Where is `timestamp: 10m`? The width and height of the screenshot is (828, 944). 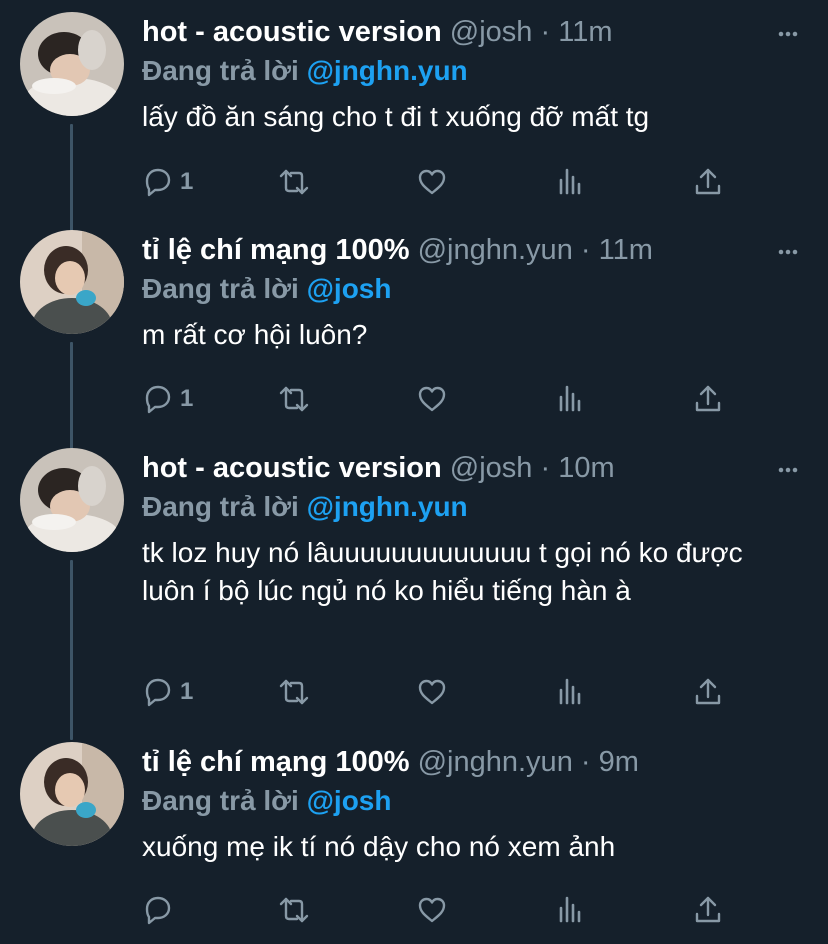
timestamp: 10m is located at coordinates (586, 468).